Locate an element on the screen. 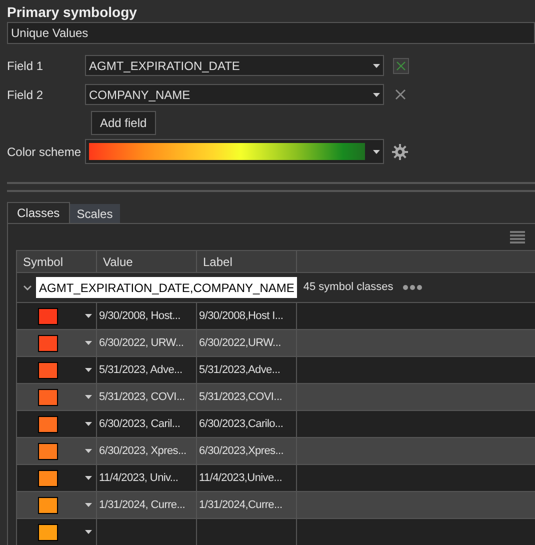 The width and height of the screenshot is (535, 545). field-dropdown: AGMT_EXPIRATION_DATE is located at coordinates (234, 65).